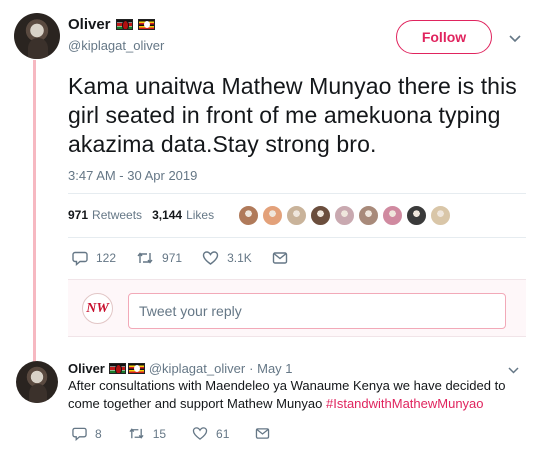 Image resolution: width=545 pixels, height=452 pixels. Describe the element at coordinates (270, 368) in the screenshot. I see `reply-date: · May 1` at that location.